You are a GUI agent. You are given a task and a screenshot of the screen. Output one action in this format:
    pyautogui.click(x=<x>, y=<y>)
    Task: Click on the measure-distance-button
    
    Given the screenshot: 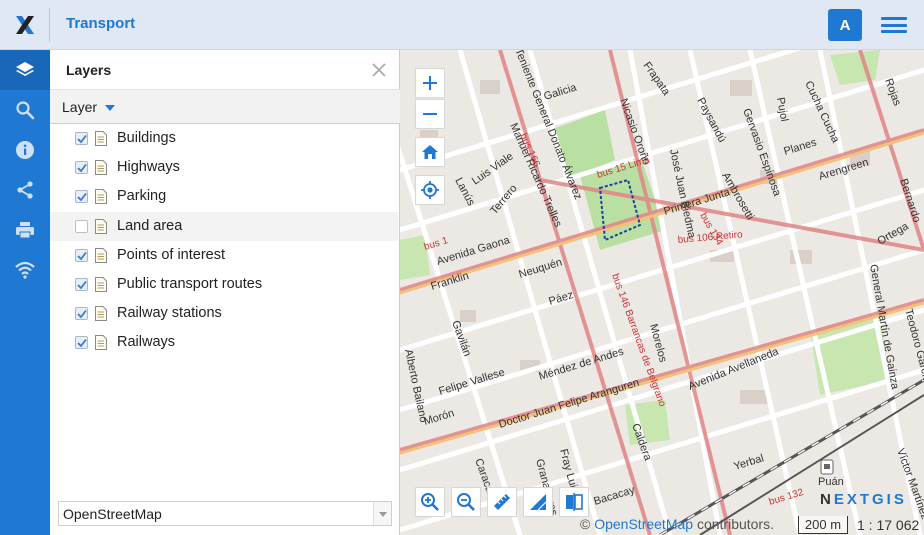 What is the action you would take?
    pyautogui.click(x=502, y=502)
    